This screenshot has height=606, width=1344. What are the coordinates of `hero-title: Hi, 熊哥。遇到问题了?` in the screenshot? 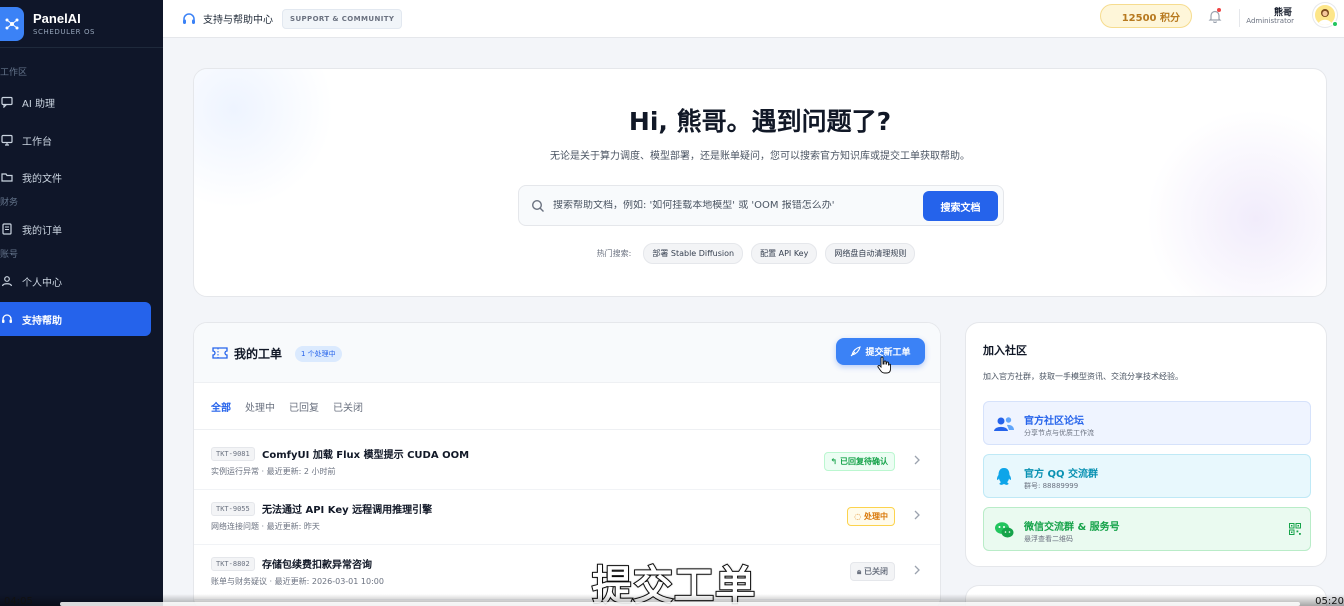 It's located at (760, 121).